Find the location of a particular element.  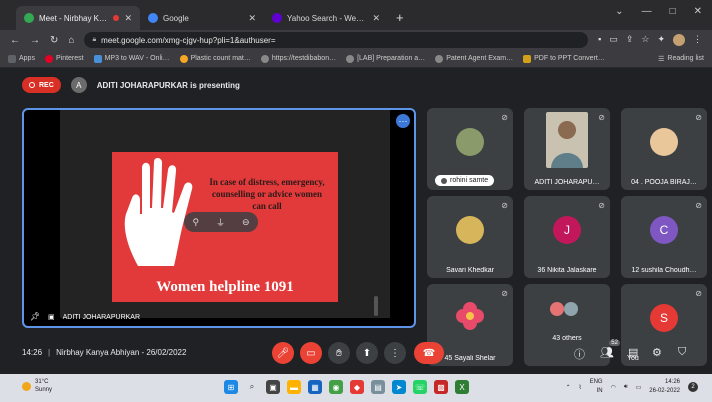

tile-hover-controls: ⚲ ⏚ ⊖ is located at coordinates (221, 222).